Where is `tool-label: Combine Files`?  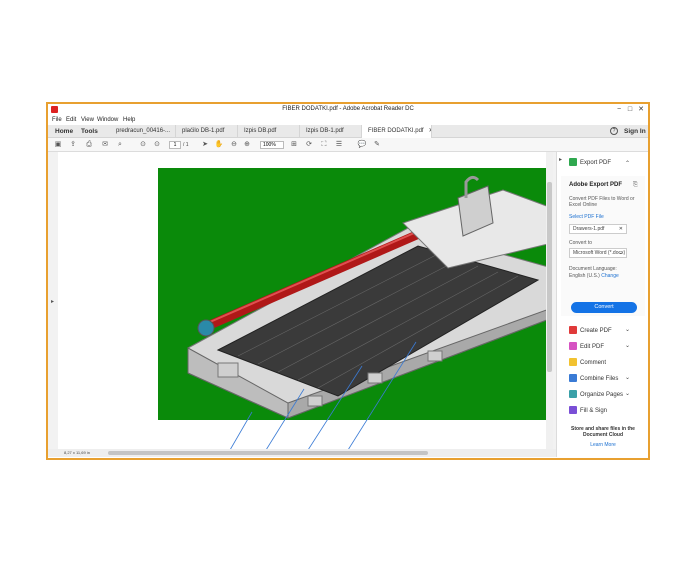
tool-label: Combine Files is located at coordinates (599, 379).